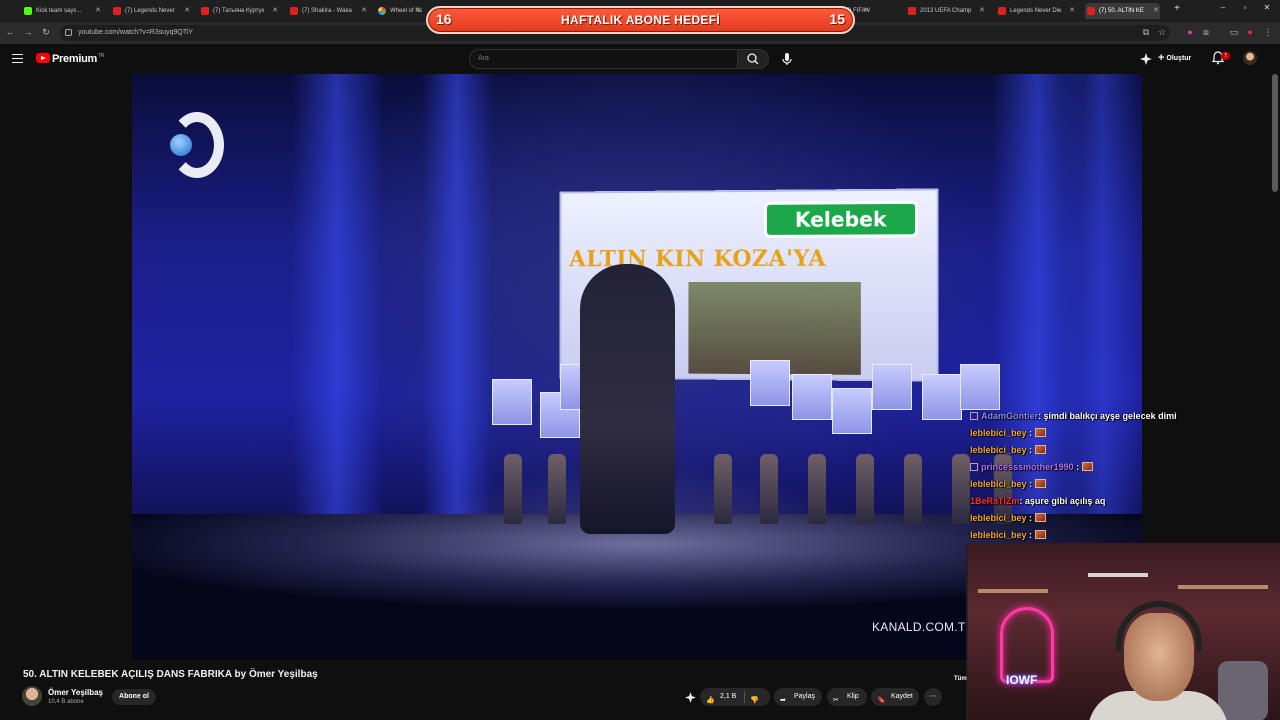 The image size is (1280, 720). What do you see at coordinates (78, 59) in the screenshot?
I see `youtube-brand: PremiumTR` at bounding box center [78, 59].